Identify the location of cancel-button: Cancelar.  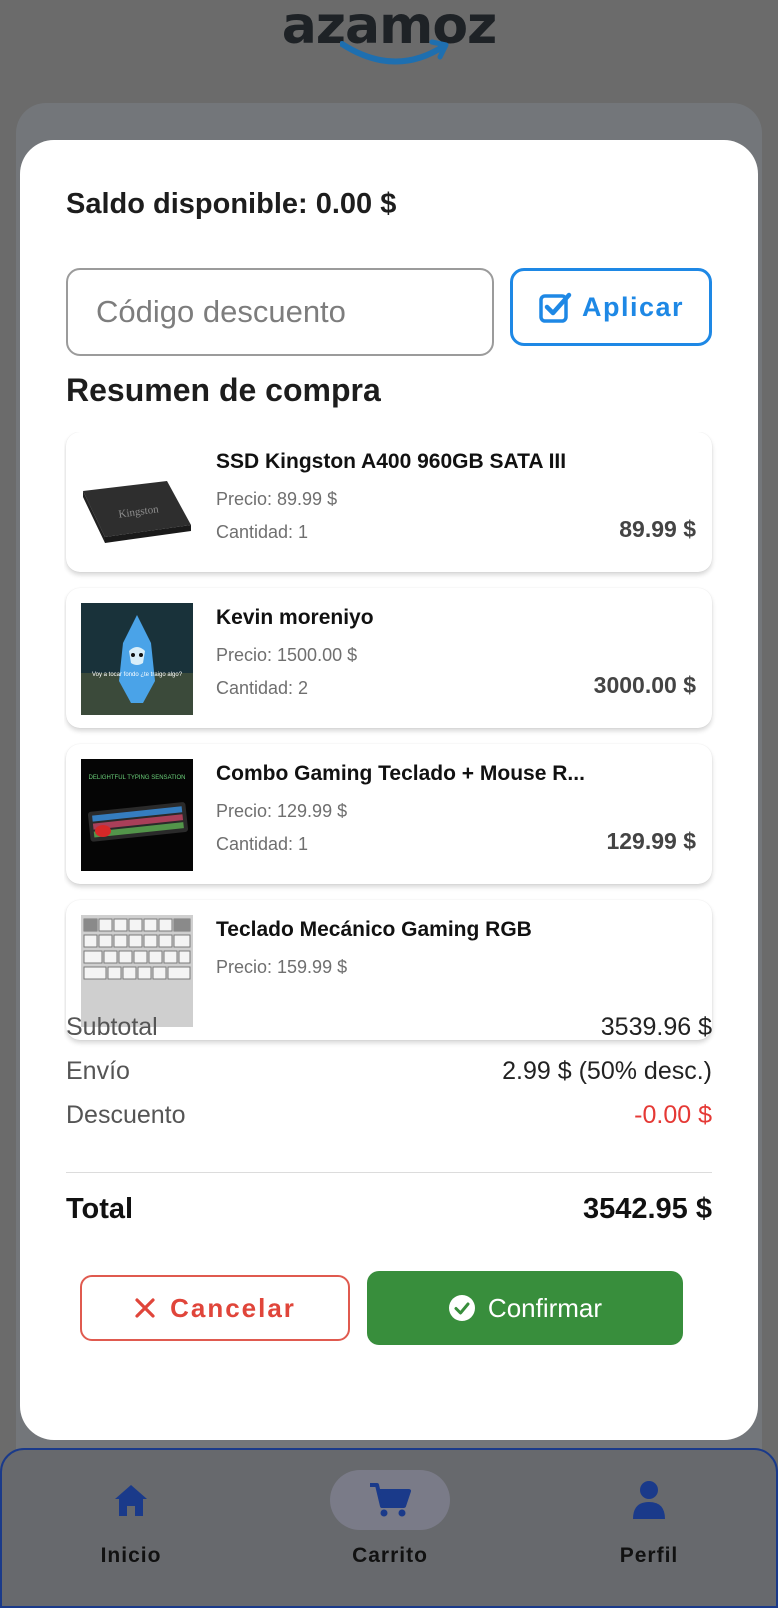
(215, 1308).